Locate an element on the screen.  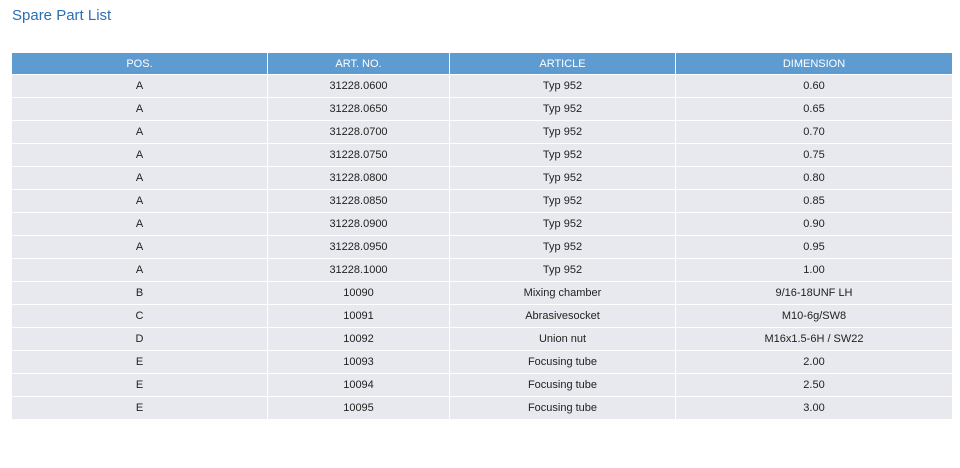
cell-dimension: 9/16-18UNF LH is located at coordinates (814, 292).